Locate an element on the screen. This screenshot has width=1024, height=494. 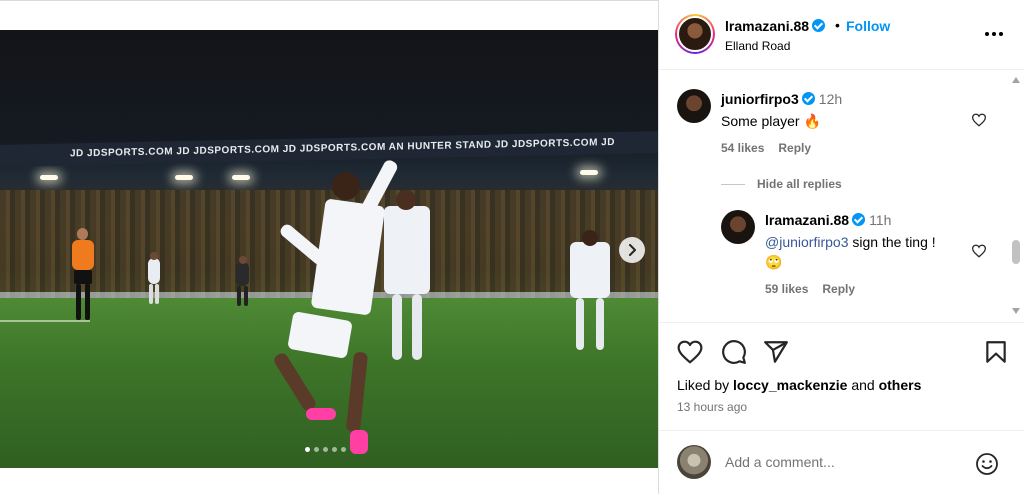
carousel-dots is located at coordinates (325, 449).